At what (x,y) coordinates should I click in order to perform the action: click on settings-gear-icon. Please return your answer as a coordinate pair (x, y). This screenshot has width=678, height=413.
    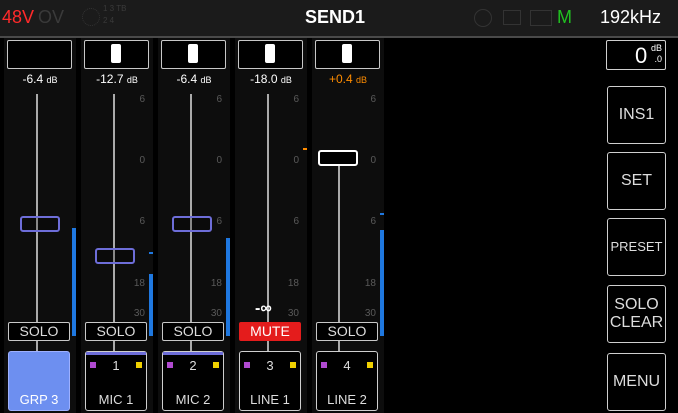
    Looking at the image, I should click on (483, 18).